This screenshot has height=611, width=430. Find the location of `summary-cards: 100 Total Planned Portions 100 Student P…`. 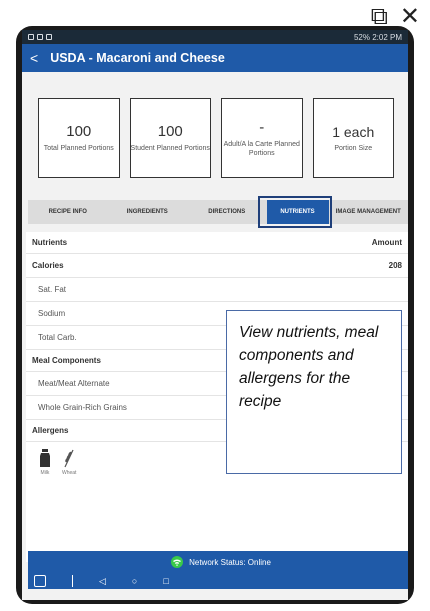

summary-cards: 100 Total Planned Portions 100 Student P… is located at coordinates (216, 138).